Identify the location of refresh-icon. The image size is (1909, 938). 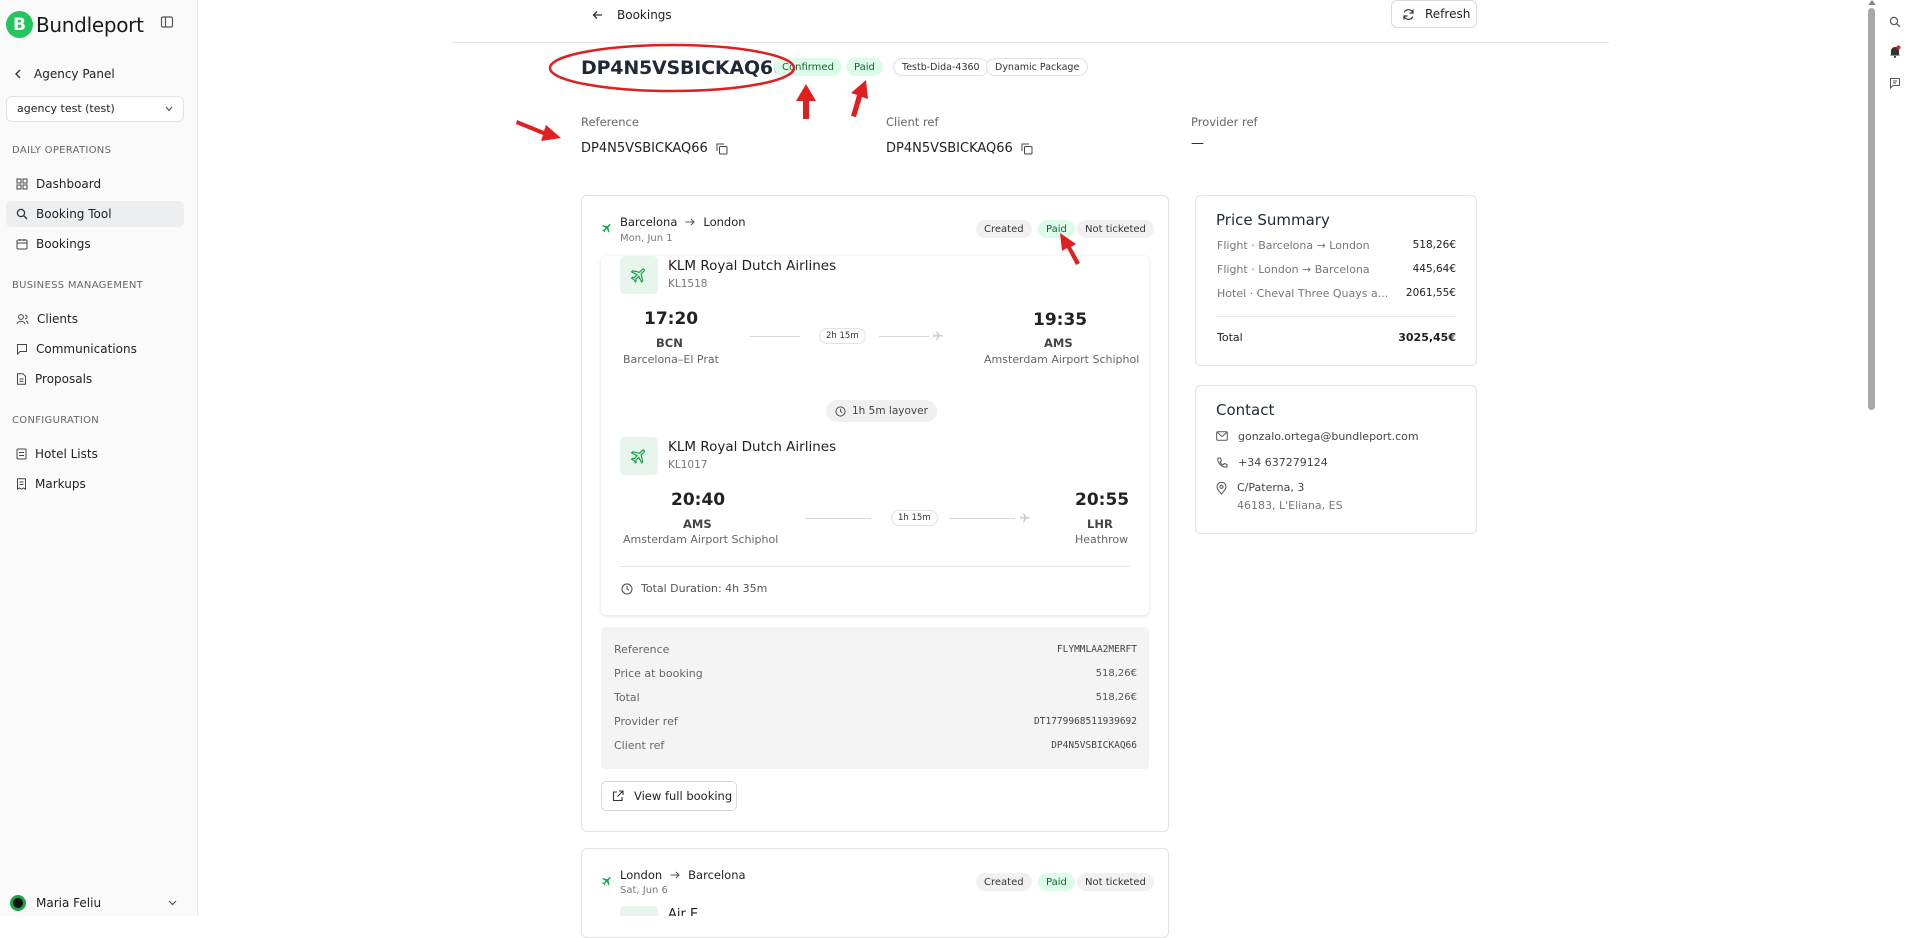
(1408, 14).